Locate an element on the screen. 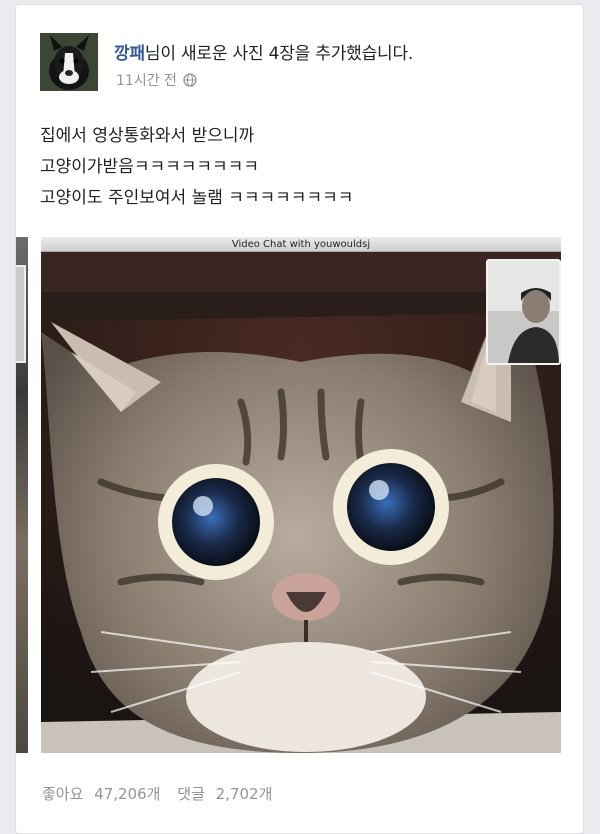 The image size is (600, 834). post-footer: 좋아요 47,206개 댓글 2,702개 is located at coordinates (163, 793).